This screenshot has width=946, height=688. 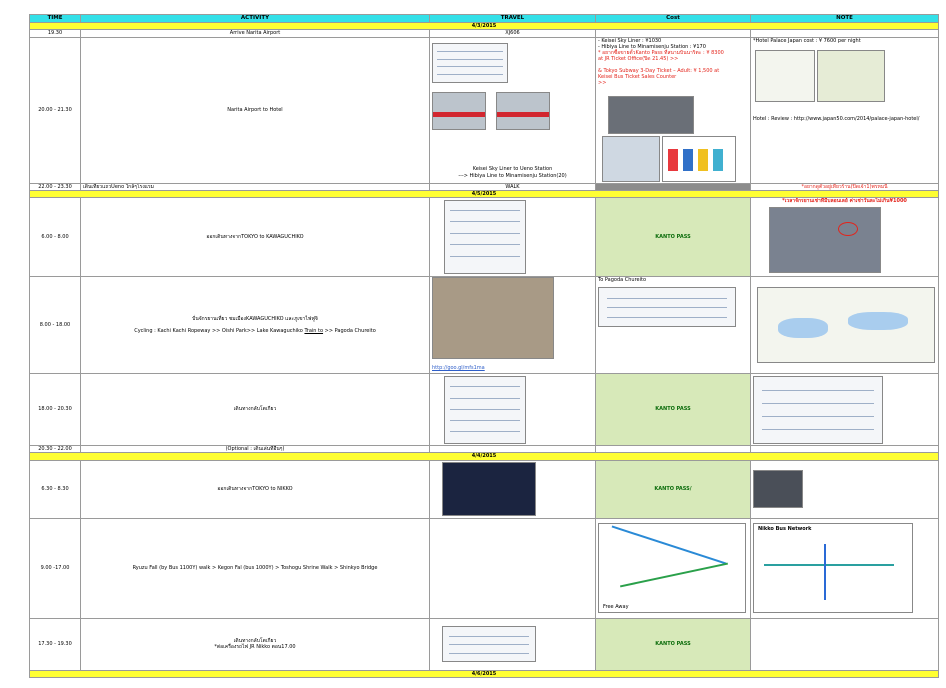 What do you see at coordinates (255, 186) in the screenshot?
I see `activity-cell: เดินเที่ยวแถวUeno ใกล้ๆโรงแรม` at bounding box center [255, 186].